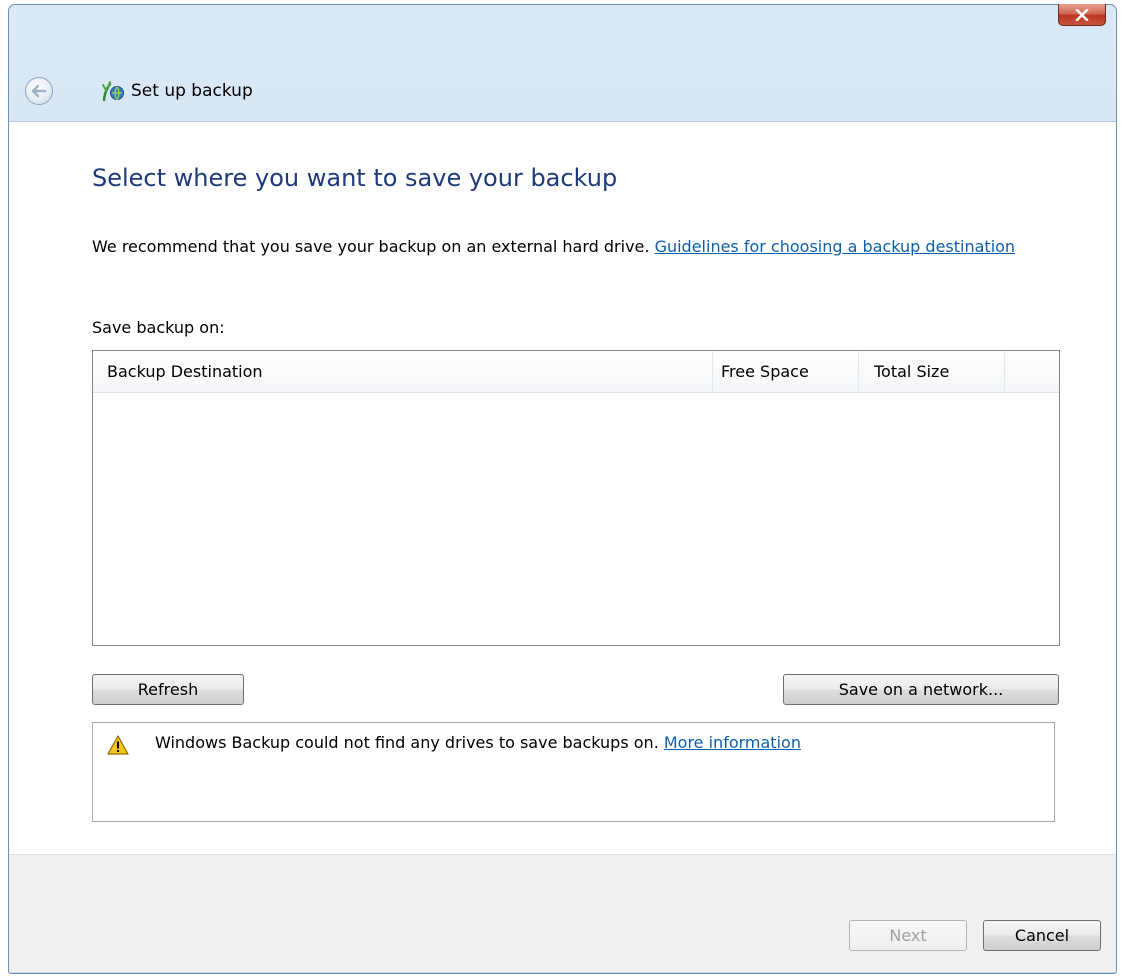  What do you see at coordinates (786, 371) in the screenshot?
I see `column-header-free-space: Free Space` at bounding box center [786, 371].